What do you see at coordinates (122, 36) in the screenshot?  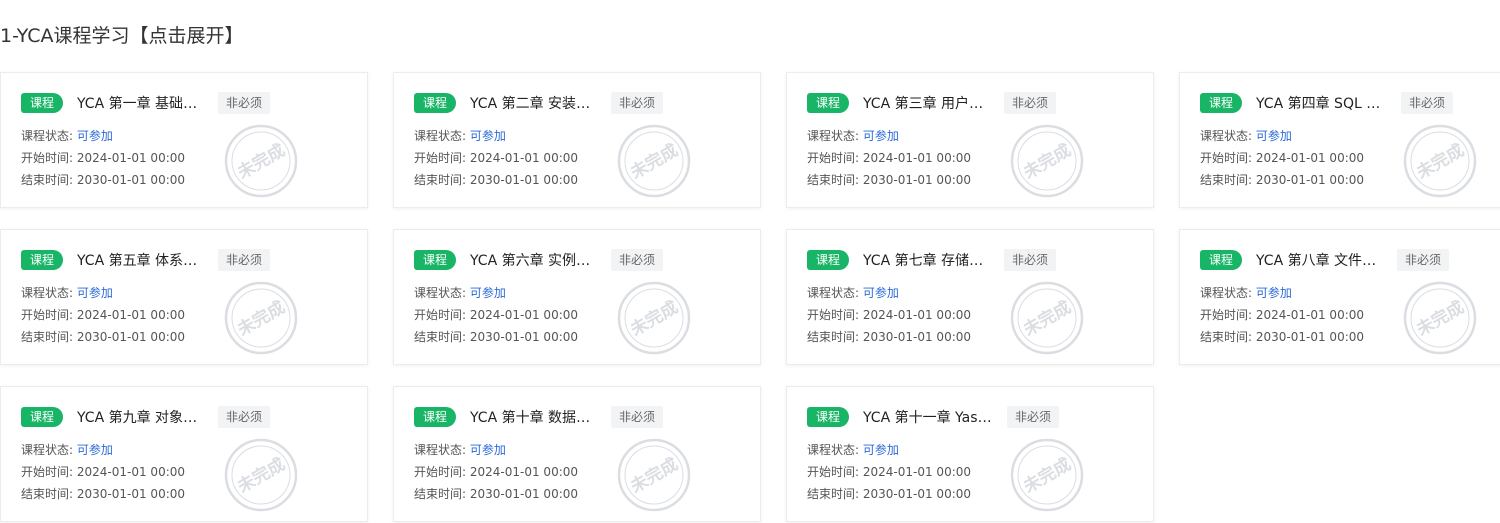 I see `section-title-expand-toggle: 1-YCA课程学习【点击展开】` at bounding box center [122, 36].